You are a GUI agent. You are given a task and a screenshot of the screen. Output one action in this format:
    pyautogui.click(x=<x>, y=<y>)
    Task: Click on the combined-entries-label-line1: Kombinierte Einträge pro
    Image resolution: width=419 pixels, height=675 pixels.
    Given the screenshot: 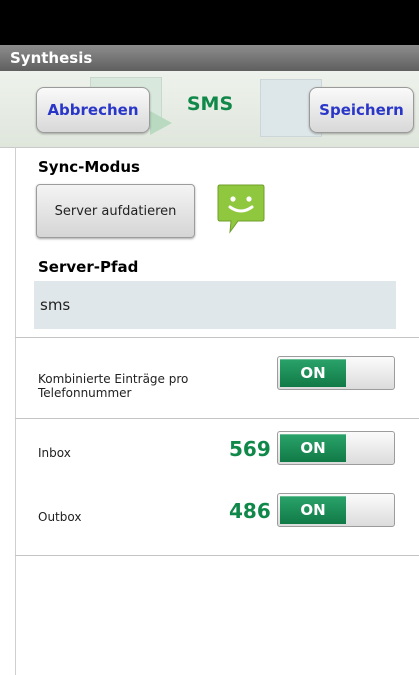 What is the action you would take?
    pyautogui.click(x=113, y=379)
    